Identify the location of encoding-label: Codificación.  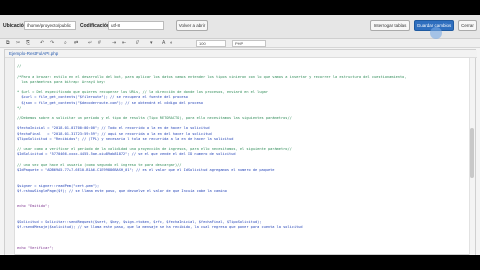
(95, 26).